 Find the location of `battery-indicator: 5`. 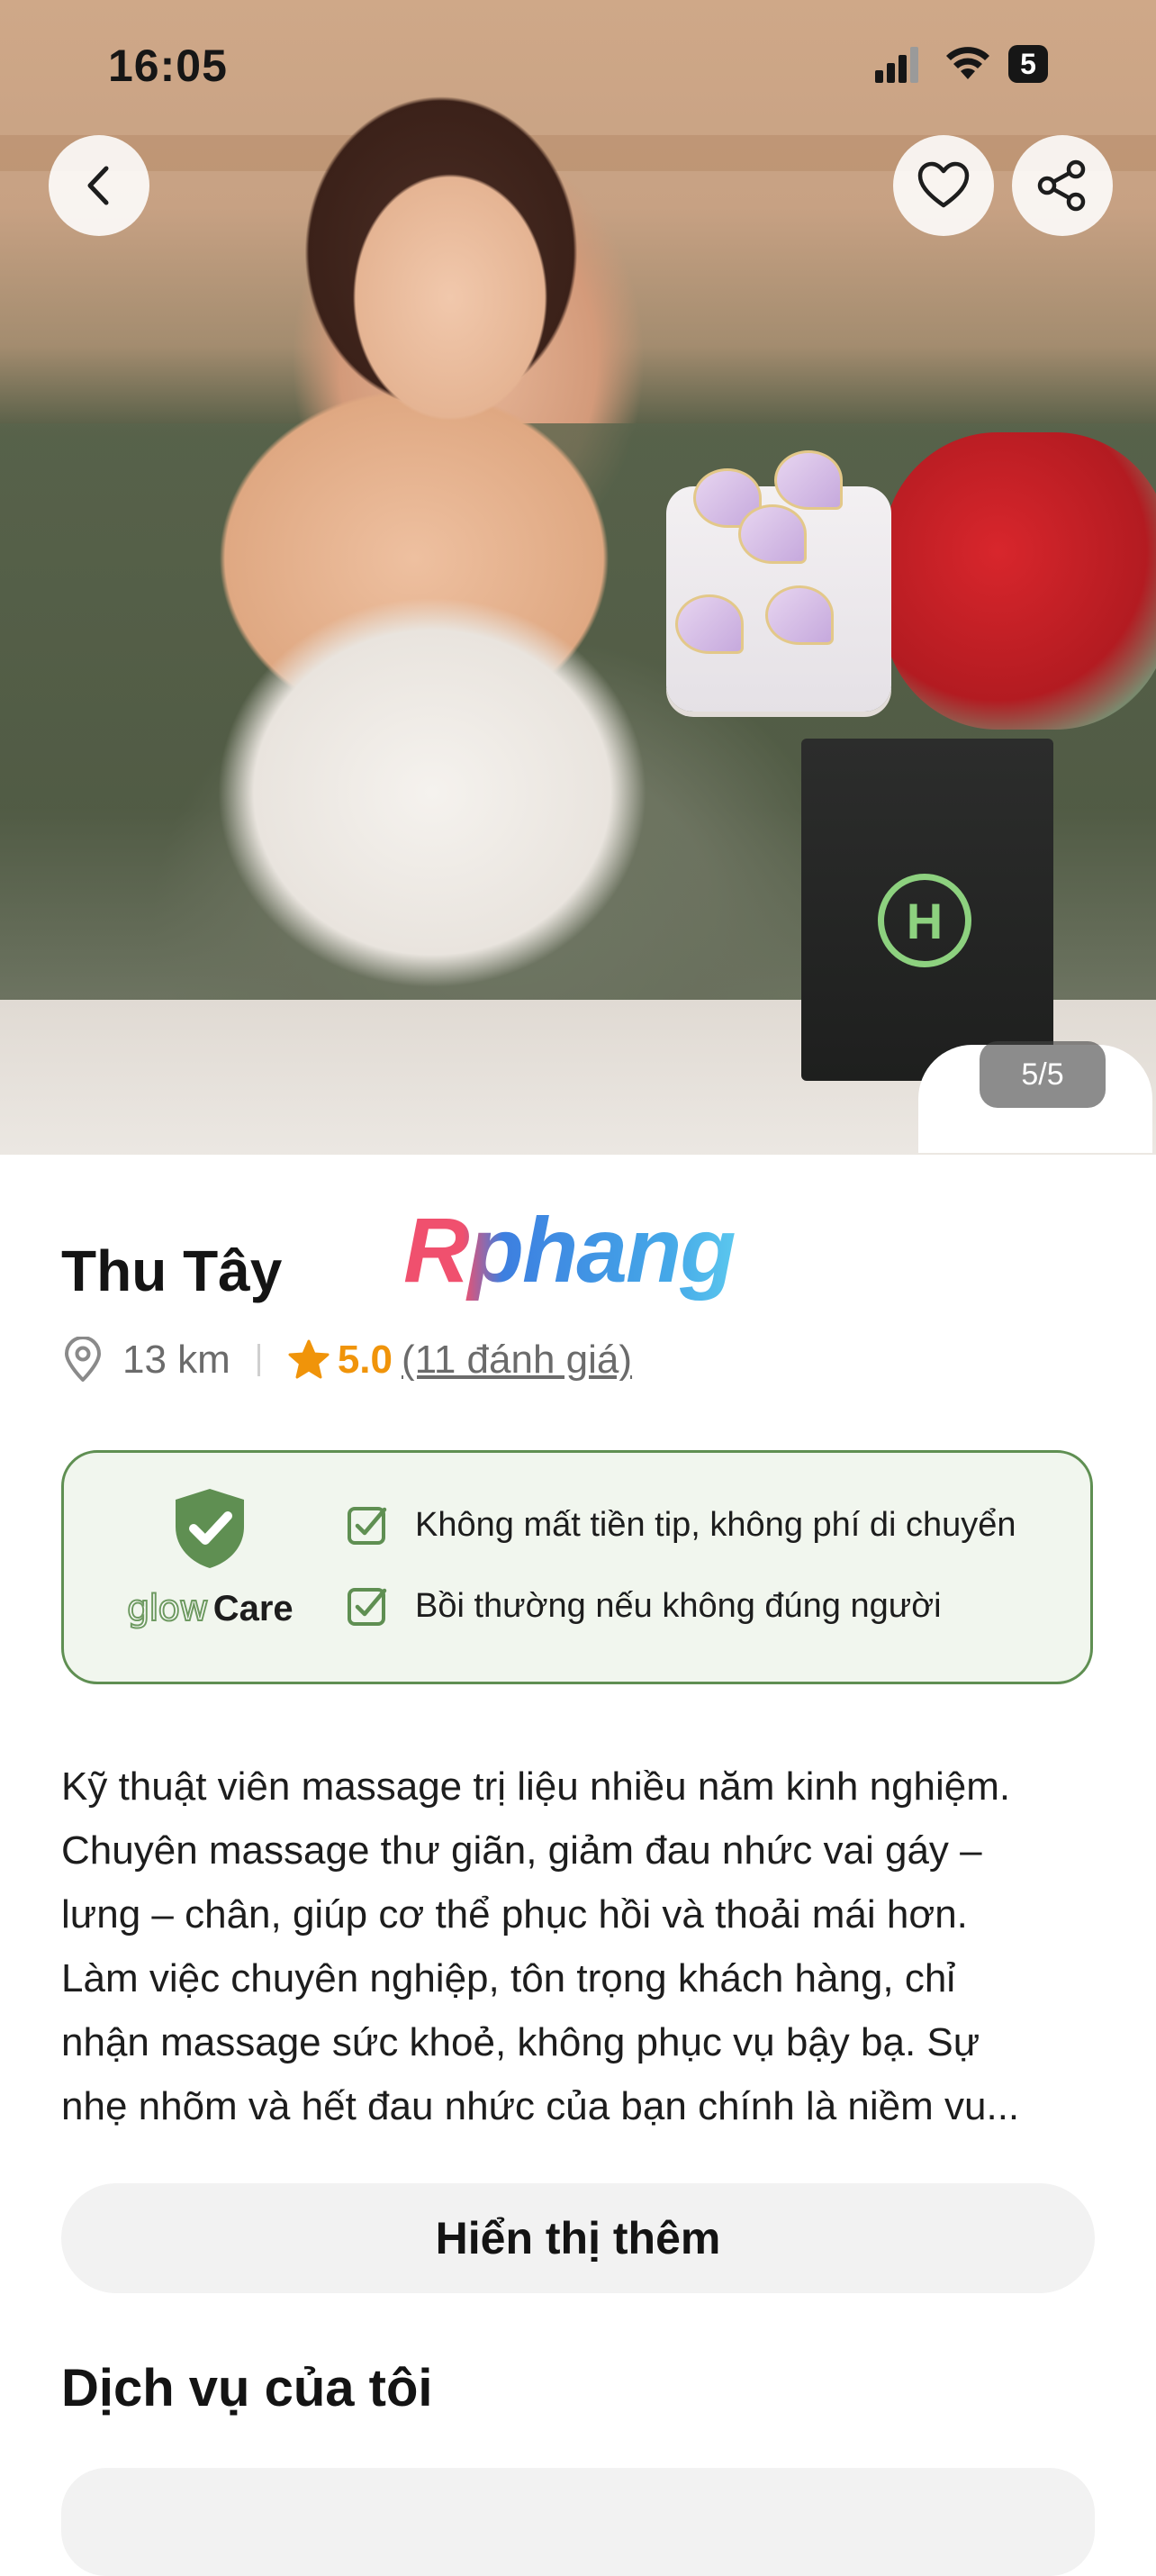

battery-indicator: 5 is located at coordinates (1028, 64).